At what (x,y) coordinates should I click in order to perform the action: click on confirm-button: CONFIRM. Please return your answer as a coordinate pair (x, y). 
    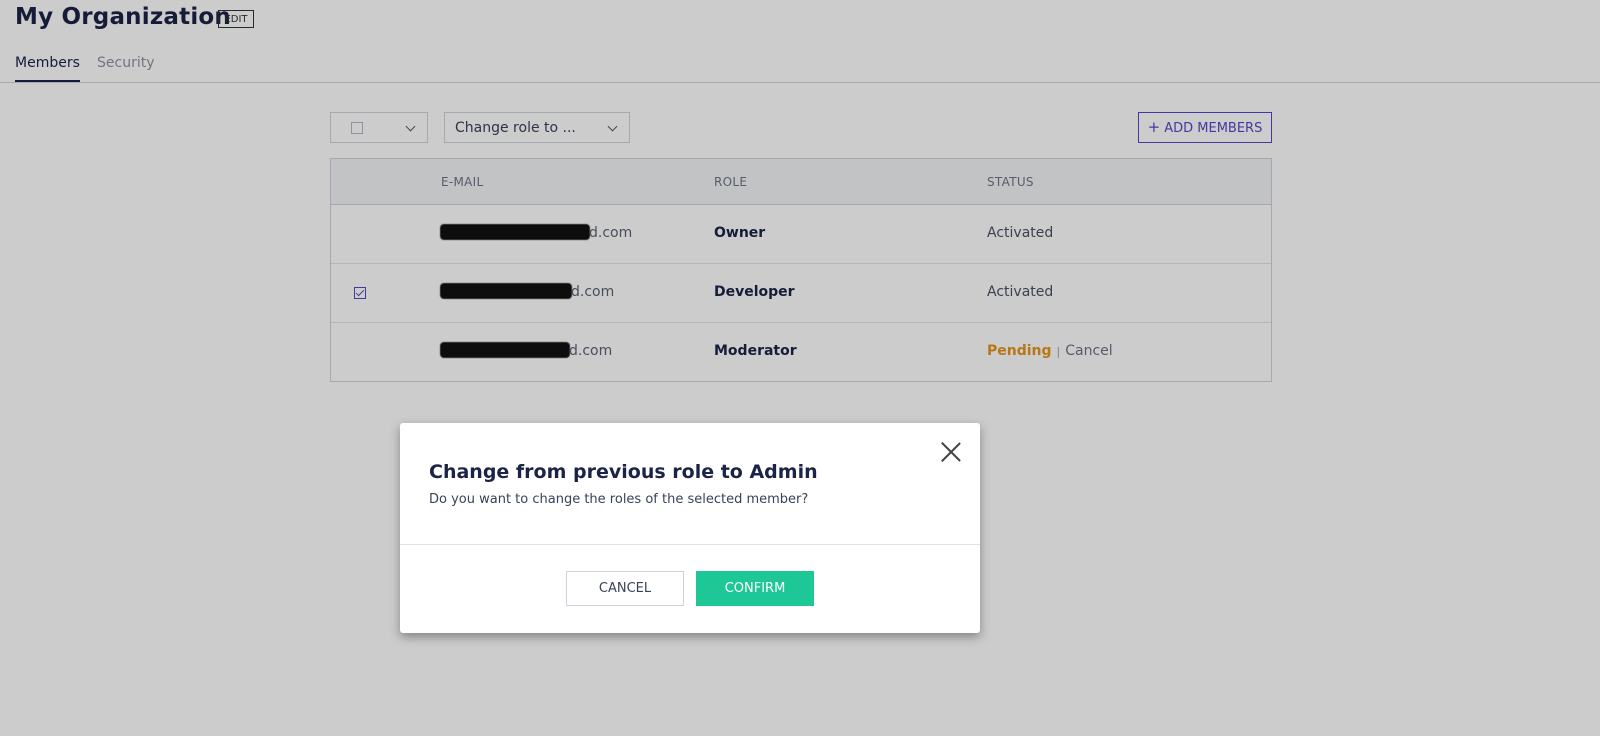
    Looking at the image, I should click on (755, 588).